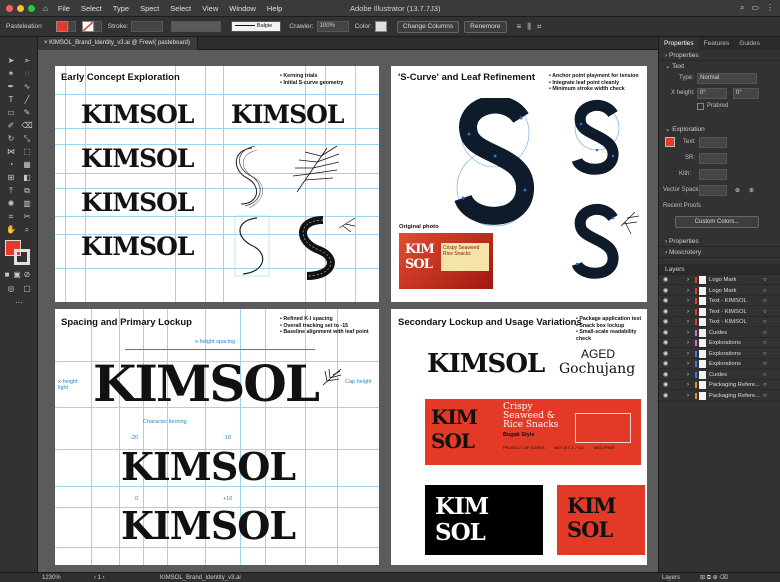 This screenshot has width=780, height=582. Describe the element at coordinates (484, 520) in the screenshot. I see `black-lockup-card: KIM SOL` at that location.